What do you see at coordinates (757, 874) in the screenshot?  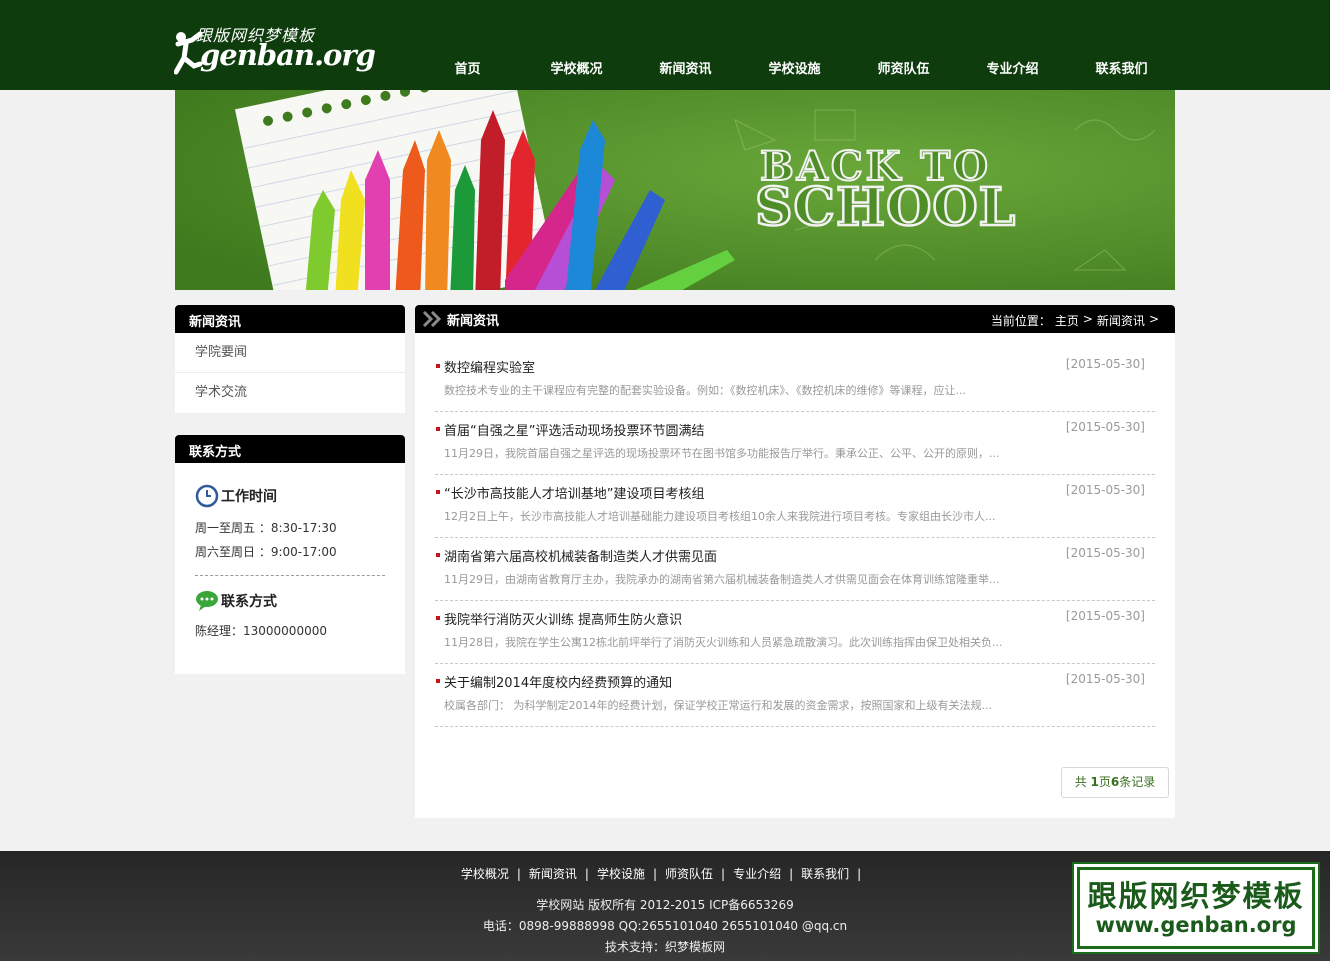 I see `footer-link-majors: 专业介绍` at bounding box center [757, 874].